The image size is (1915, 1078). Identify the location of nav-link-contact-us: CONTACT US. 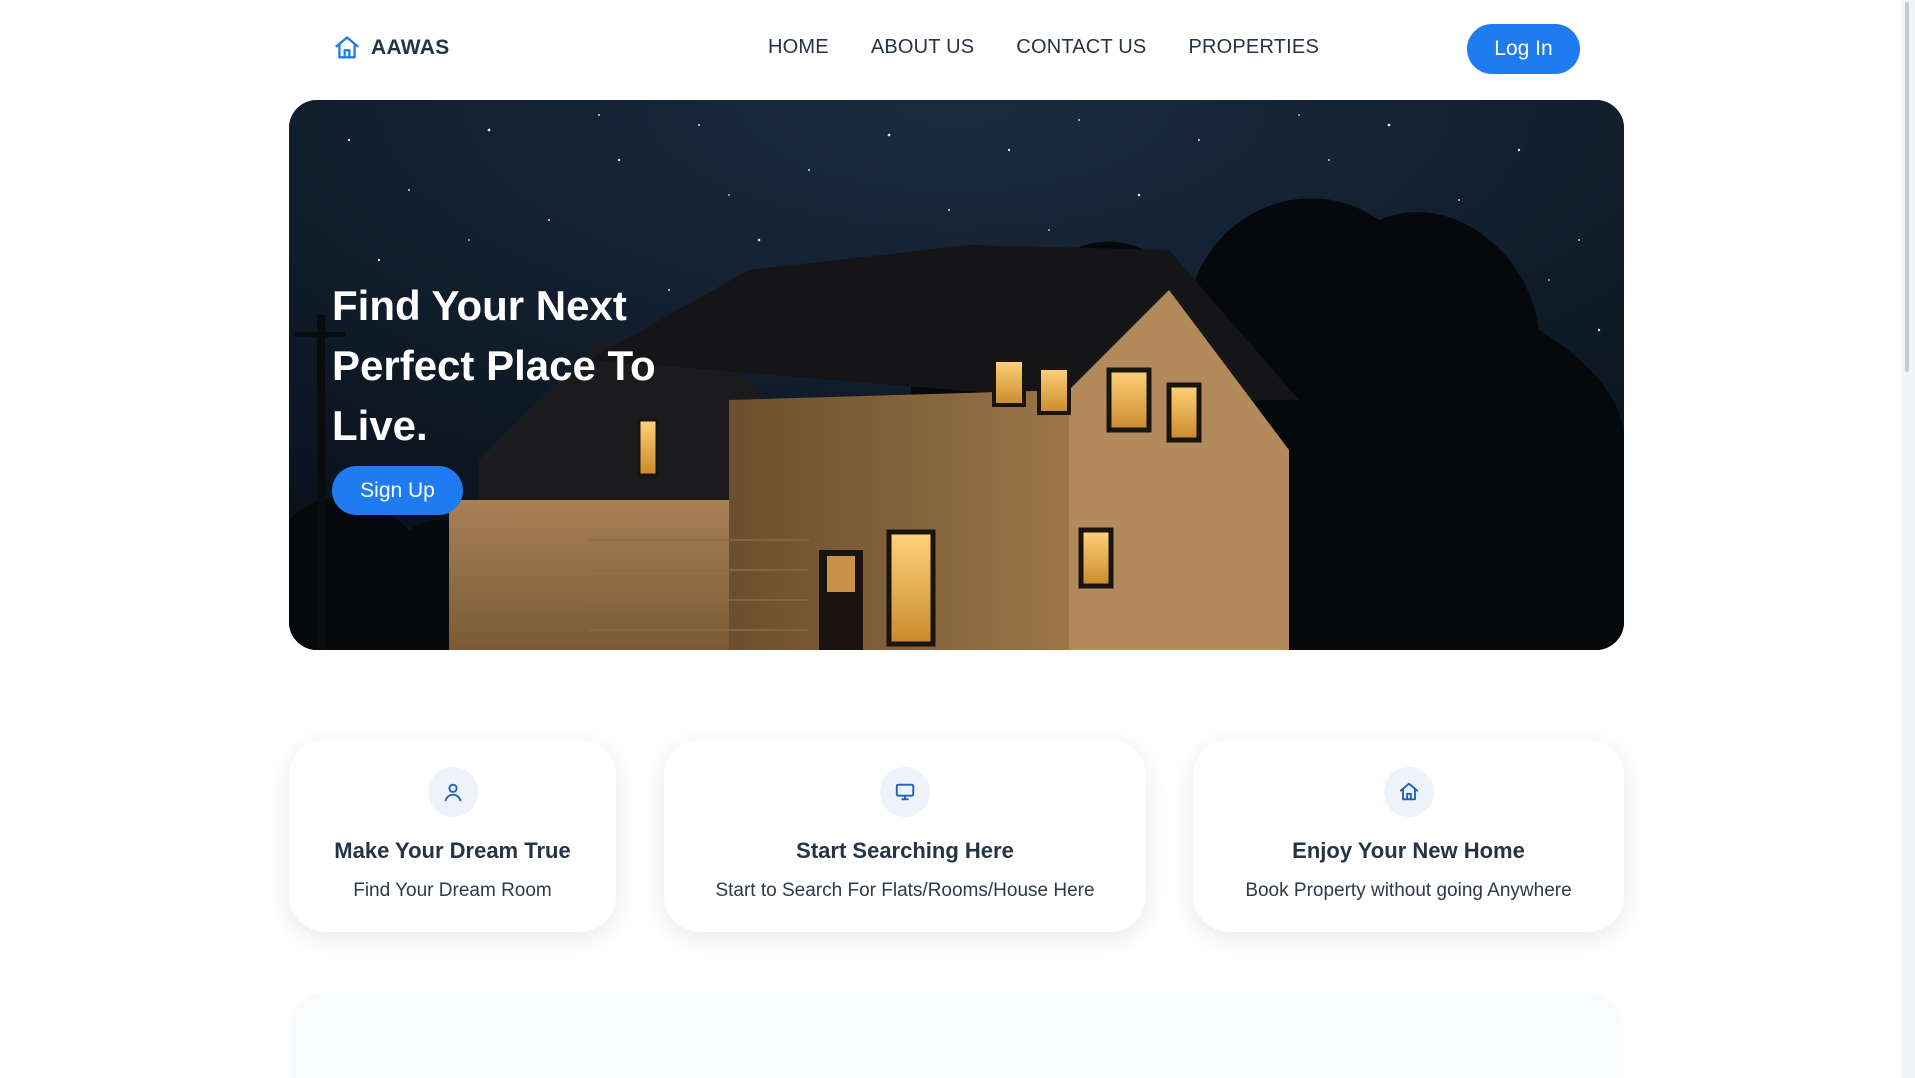
(1081, 47).